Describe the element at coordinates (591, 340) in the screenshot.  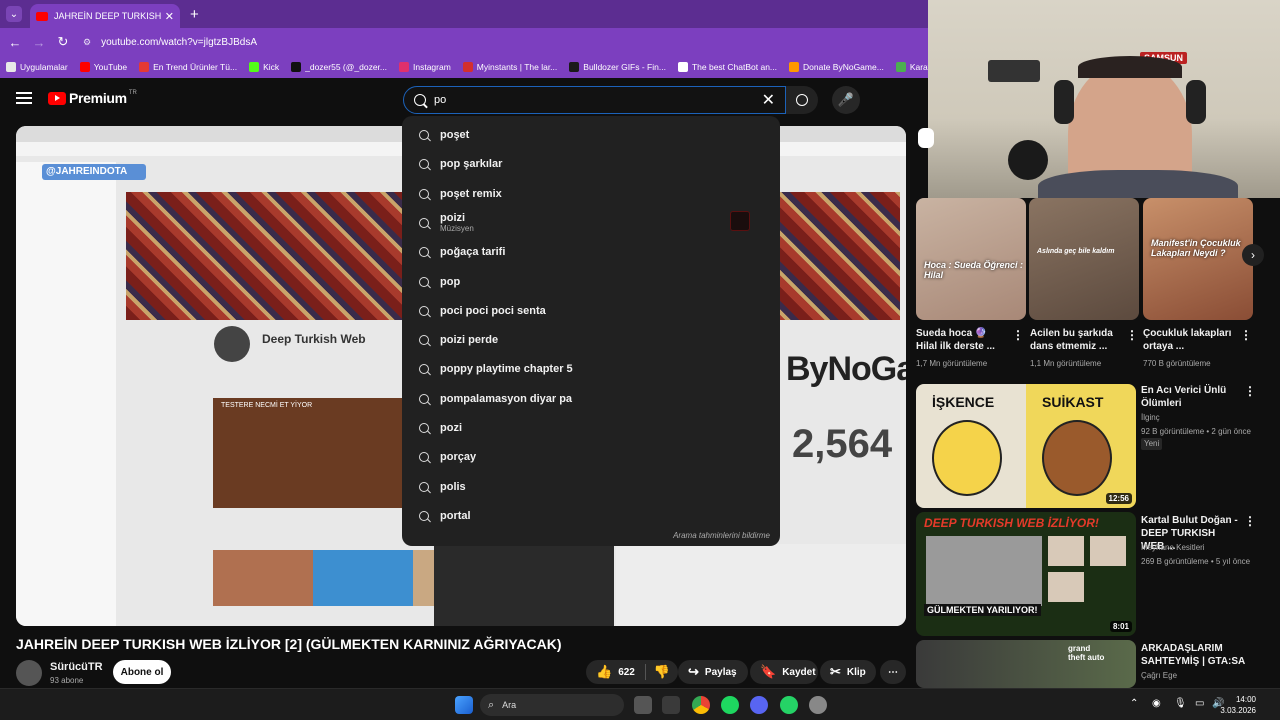
I see `search-suggestion: poizi perde` at that location.